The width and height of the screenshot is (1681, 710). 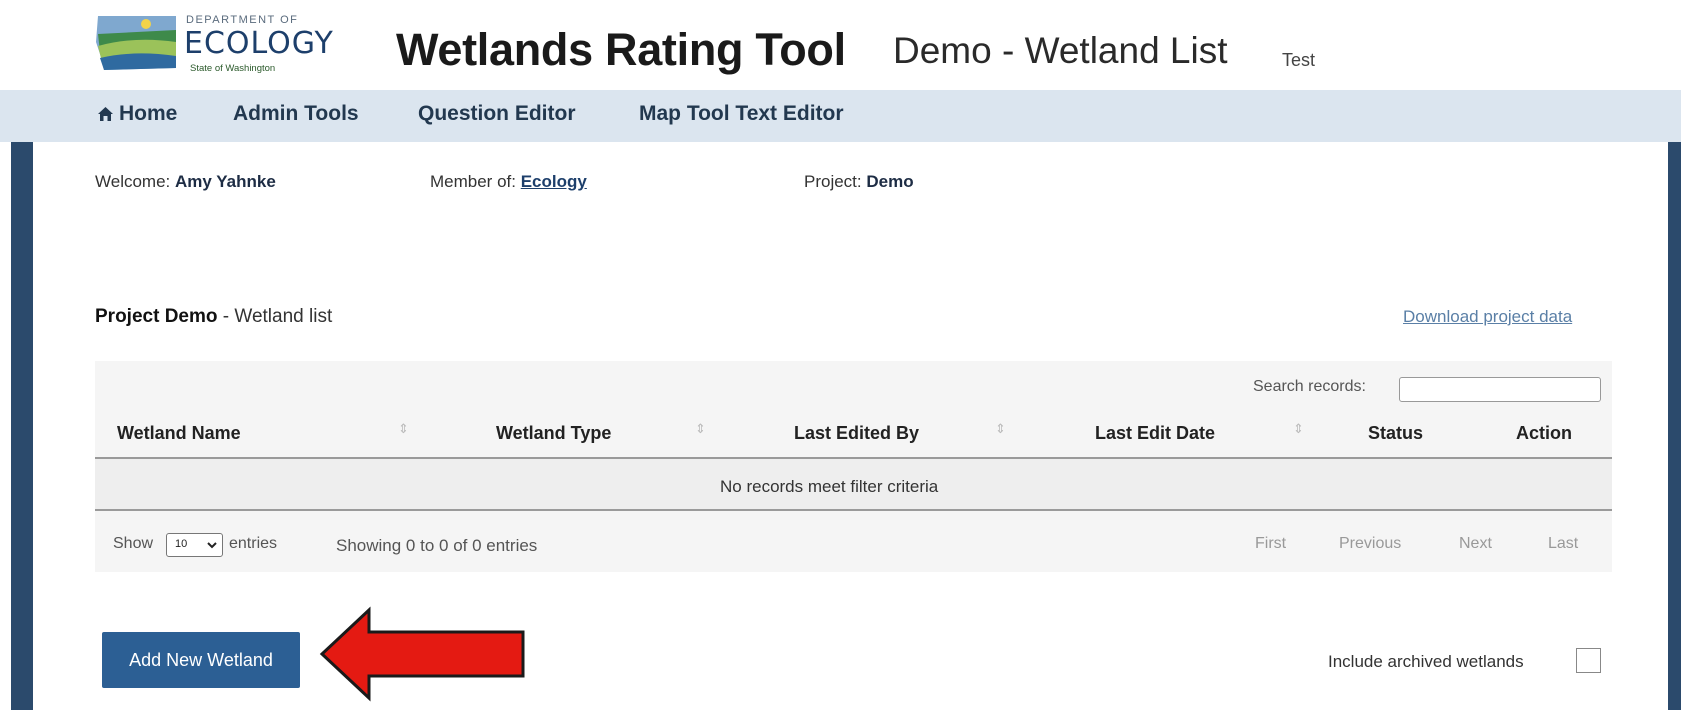 I want to click on project-info: Project: Demo, so click(x=859, y=182).